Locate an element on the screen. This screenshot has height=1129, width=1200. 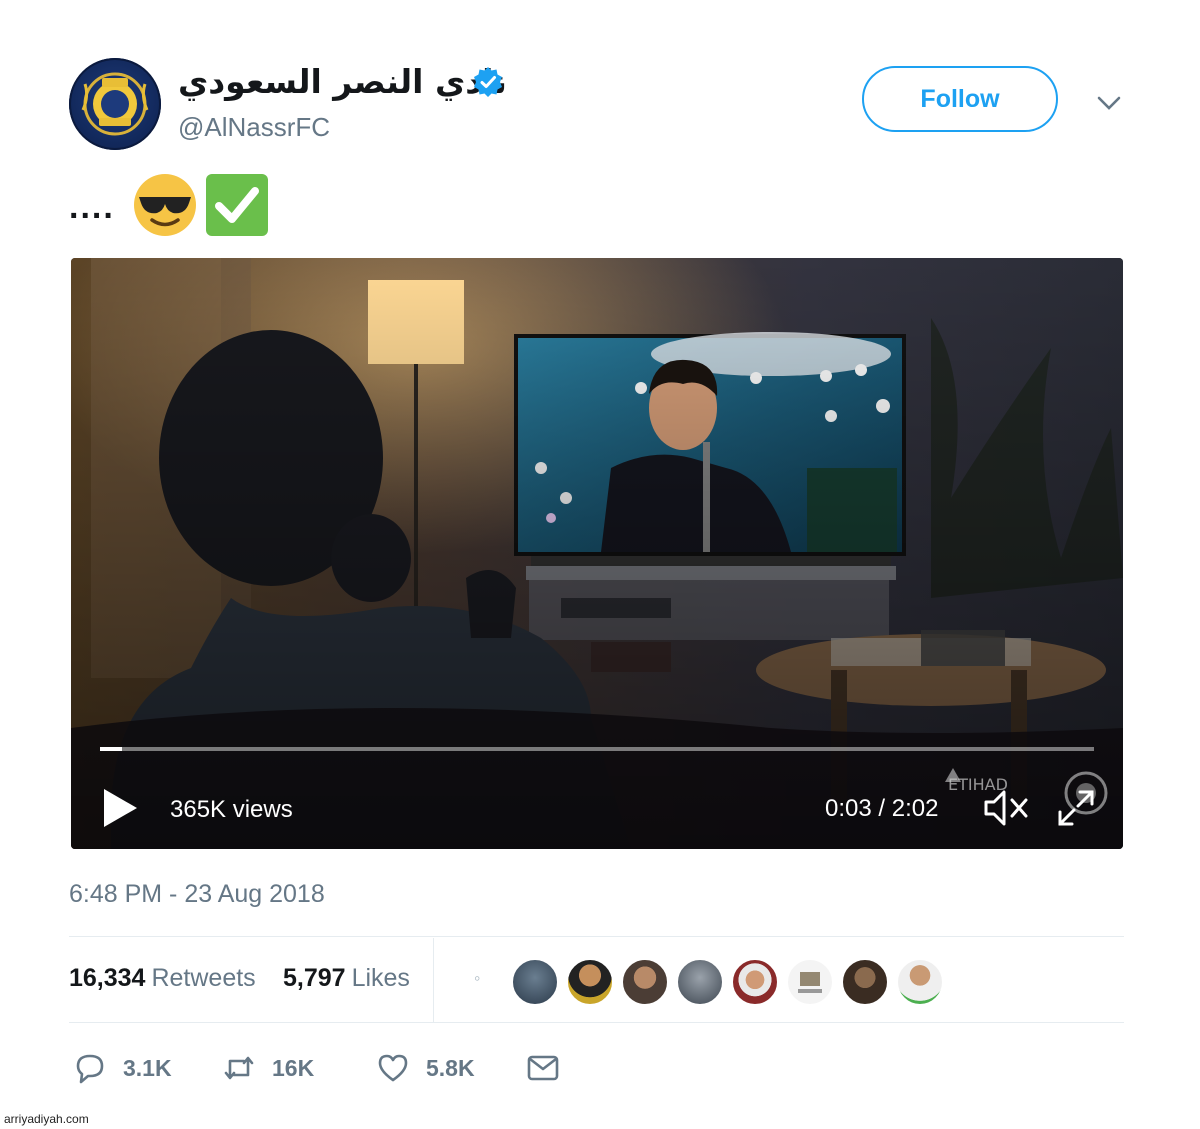
likes-stat: 5,797 Likes is located at coordinates (346, 978).